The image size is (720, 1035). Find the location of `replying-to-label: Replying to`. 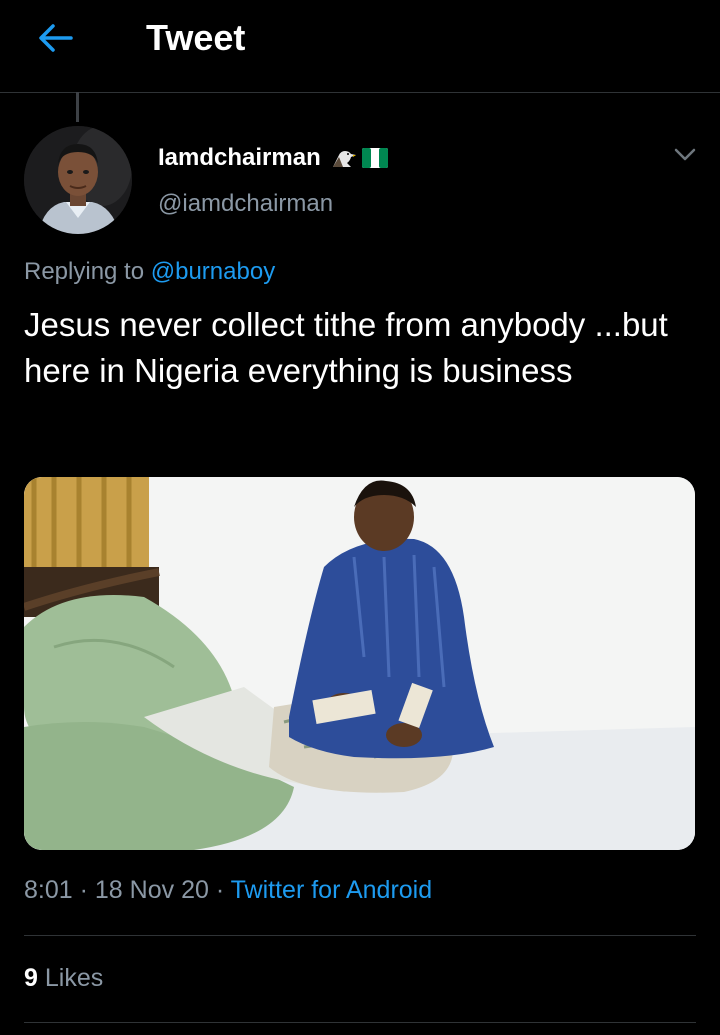

replying-to-label: Replying to is located at coordinates (84, 271).